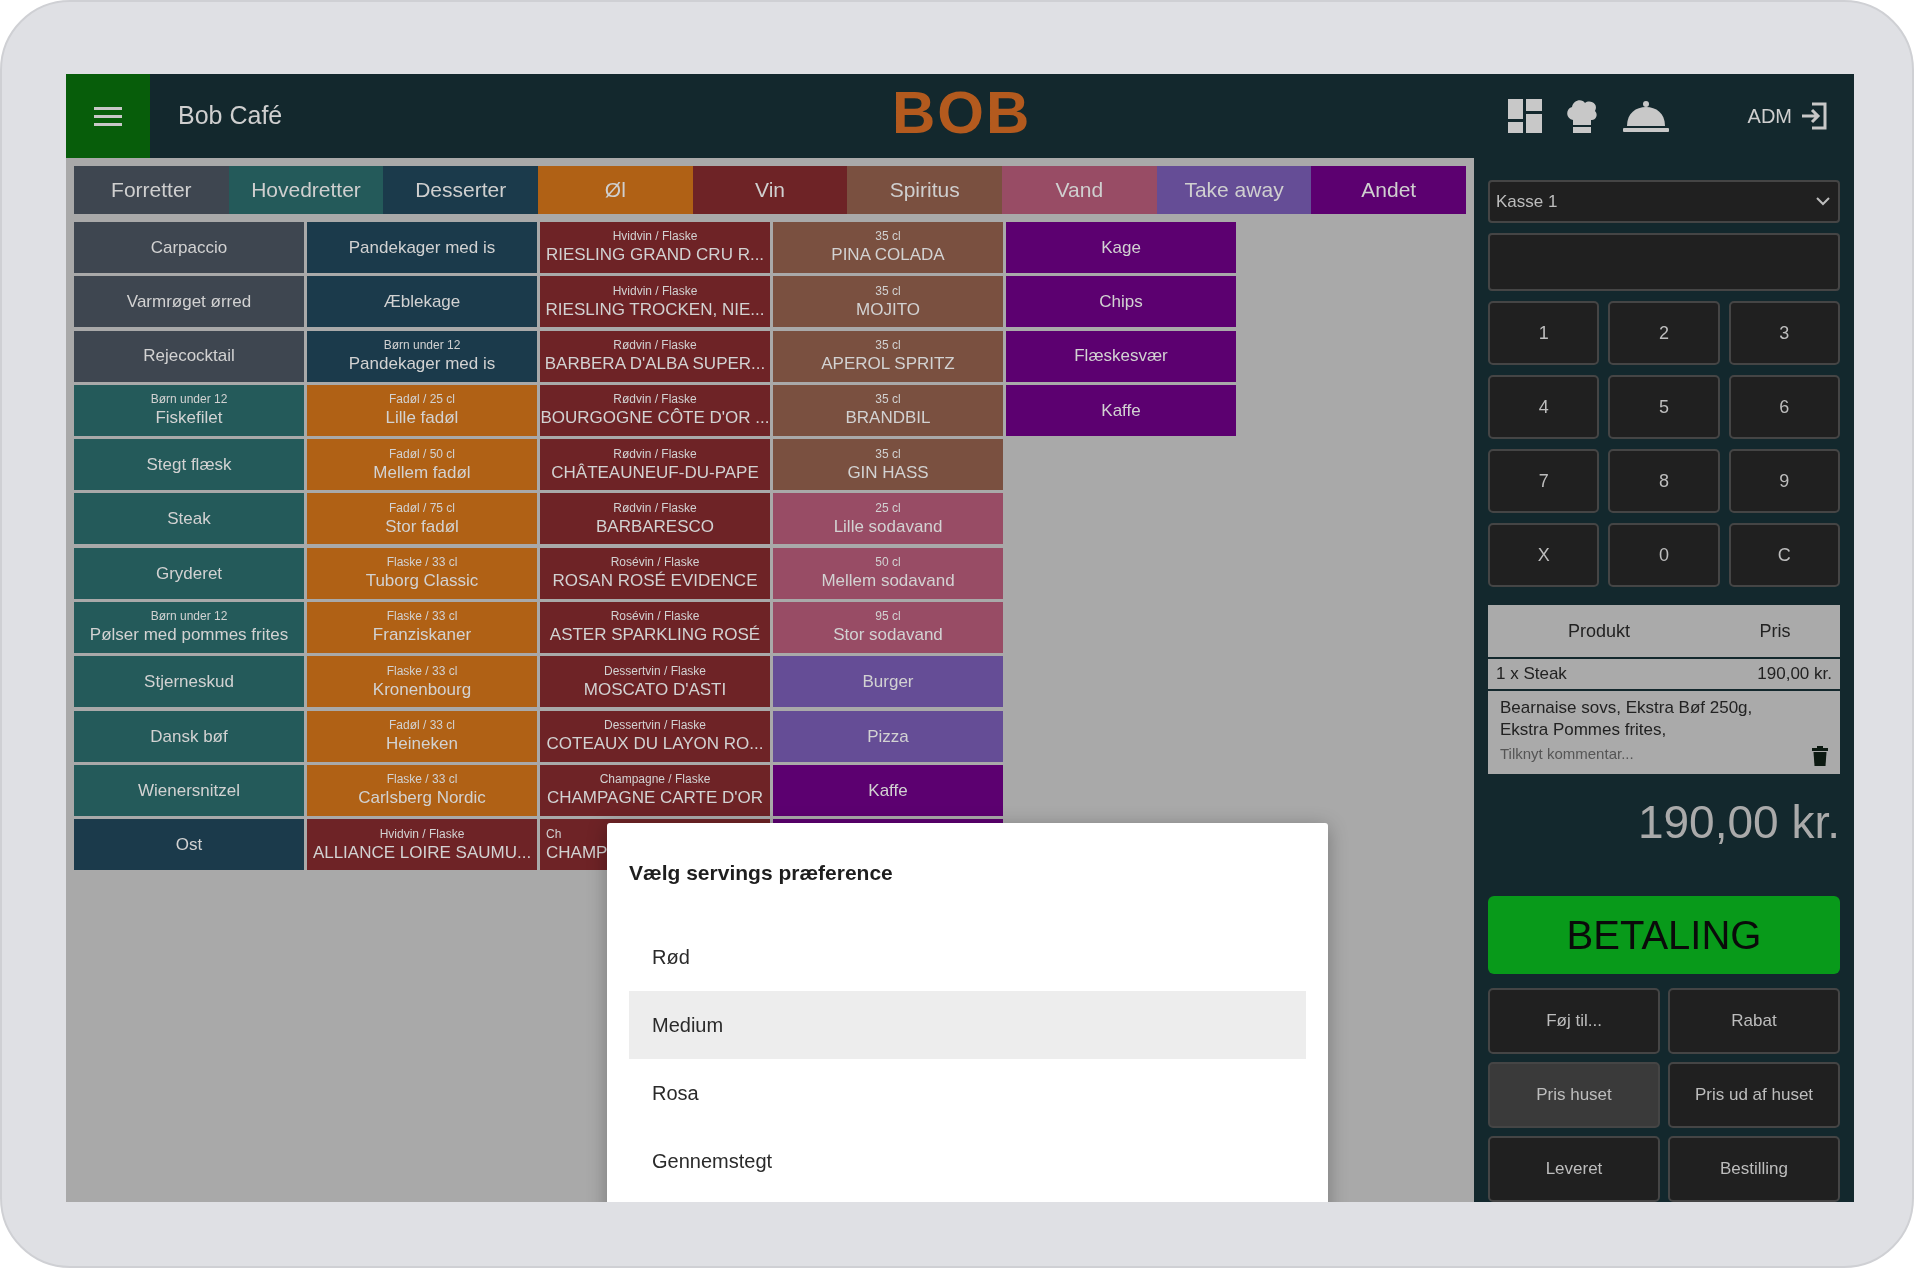  What do you see at coordinates (1754, 1169) in the screenshot?
I see `action-button: Bestilling` at bounding box center [1754, 1169].